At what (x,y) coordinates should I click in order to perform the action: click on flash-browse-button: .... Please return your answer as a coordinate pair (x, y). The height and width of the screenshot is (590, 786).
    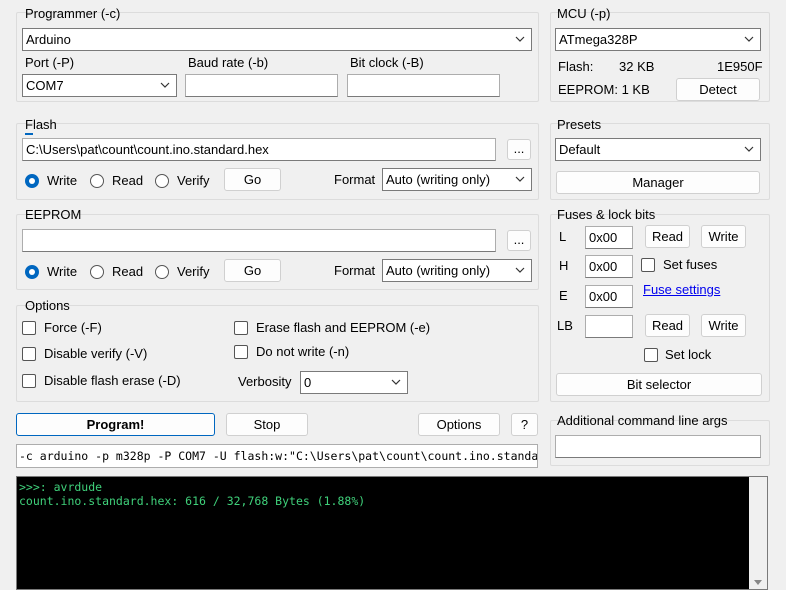
    Looking at the image, I should click on (519, 149).